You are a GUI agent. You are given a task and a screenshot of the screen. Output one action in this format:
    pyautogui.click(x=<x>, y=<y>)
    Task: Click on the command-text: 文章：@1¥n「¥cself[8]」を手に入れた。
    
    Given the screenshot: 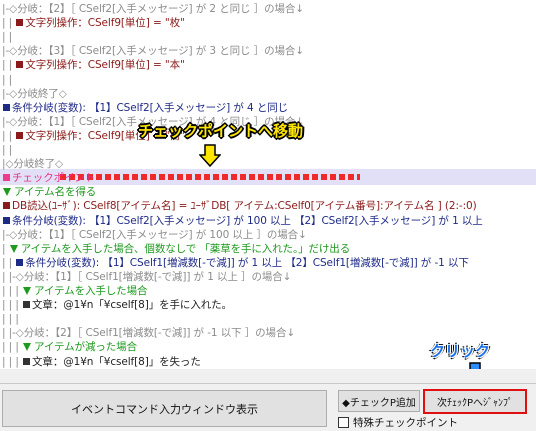 What is the action you would take?
    pyautogui.click(x=132, y=305)
    